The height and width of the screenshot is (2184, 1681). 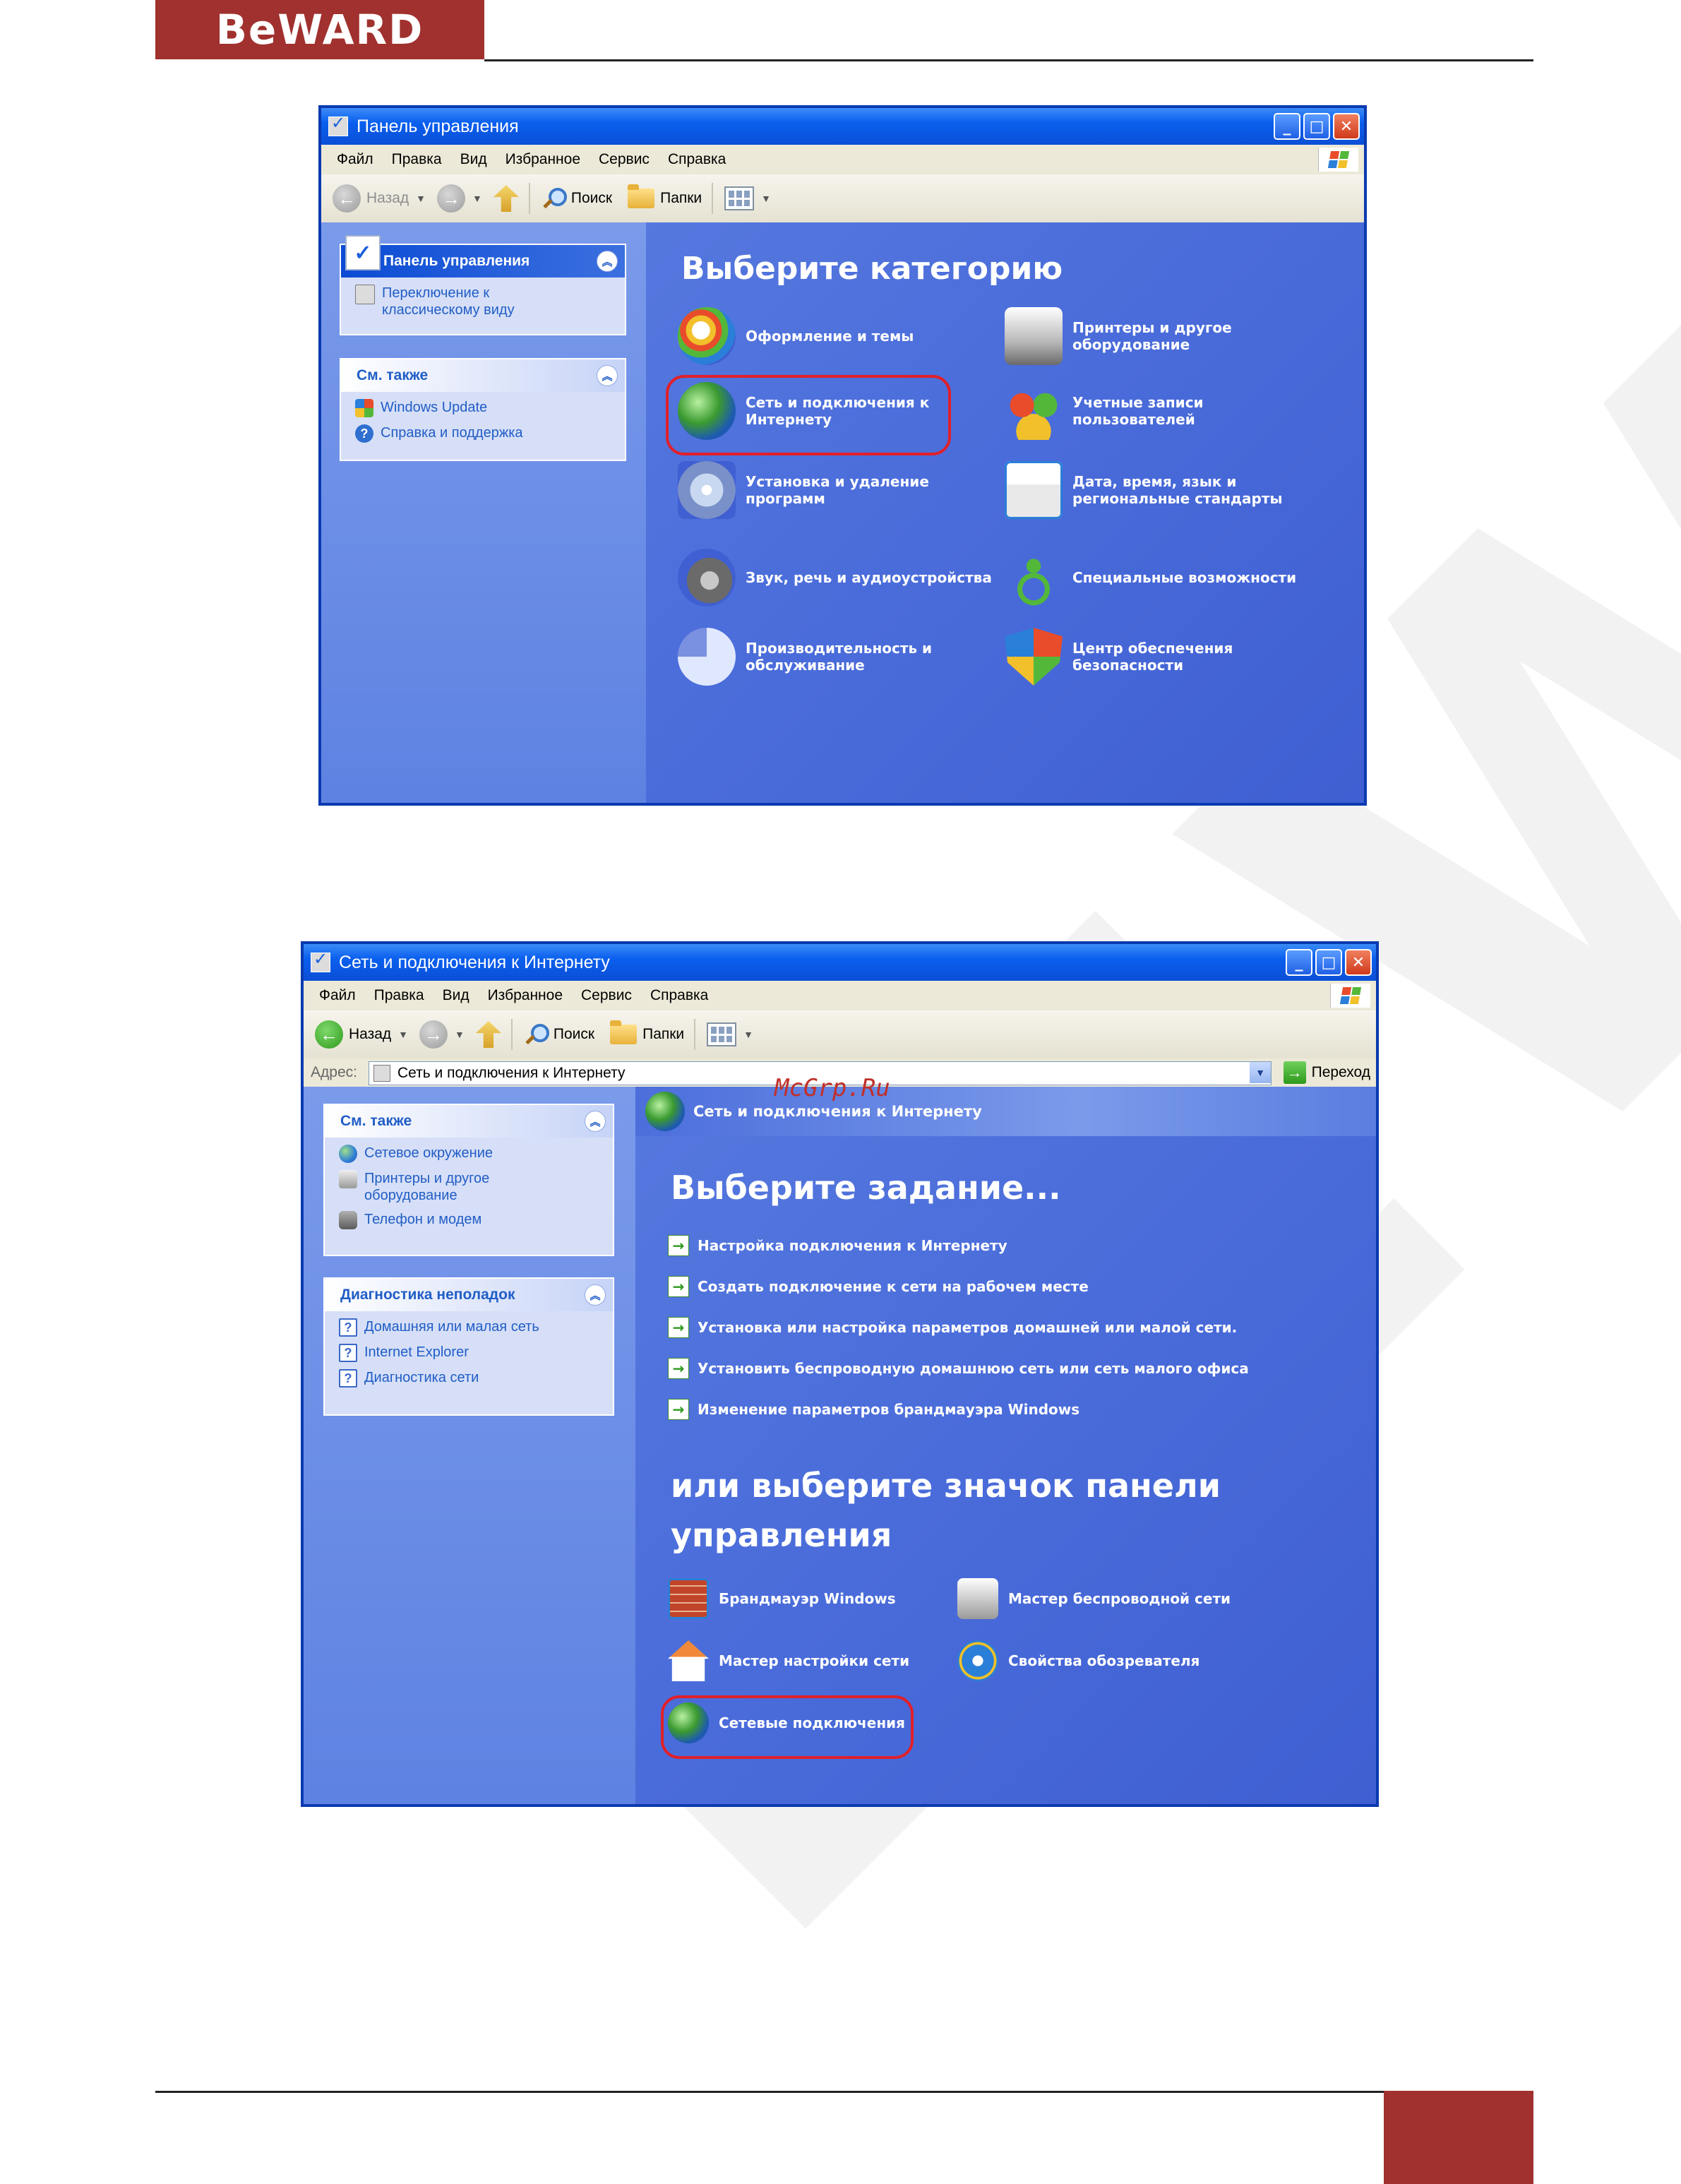 I want to click on task-internet-setup: → Настройка подключения к Интернету, so click(x=838, y=1245).